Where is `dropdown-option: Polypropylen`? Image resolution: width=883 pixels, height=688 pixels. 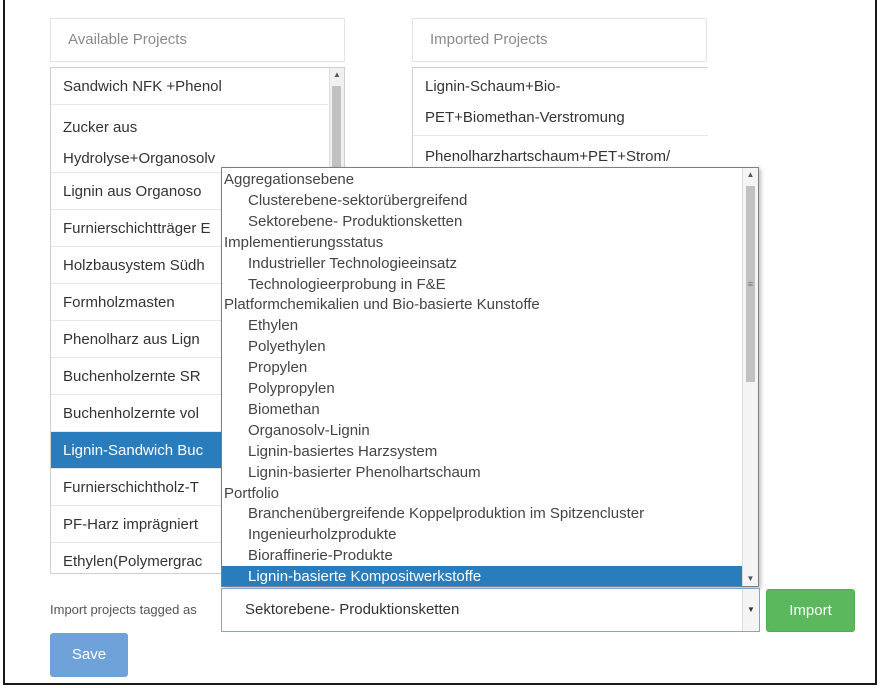 dropdown-option: Polypropylen is located at coordinates (482, 388).